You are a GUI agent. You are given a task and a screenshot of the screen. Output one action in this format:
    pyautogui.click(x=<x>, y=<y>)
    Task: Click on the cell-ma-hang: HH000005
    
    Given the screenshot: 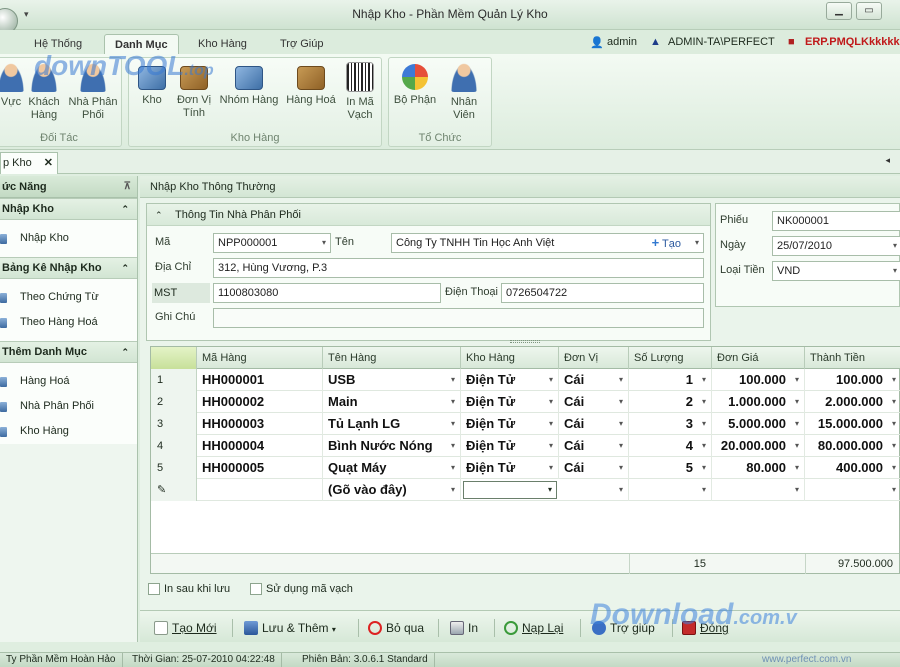 What is the action you would take?
    pyautogui.click(x=260, y=468)
    